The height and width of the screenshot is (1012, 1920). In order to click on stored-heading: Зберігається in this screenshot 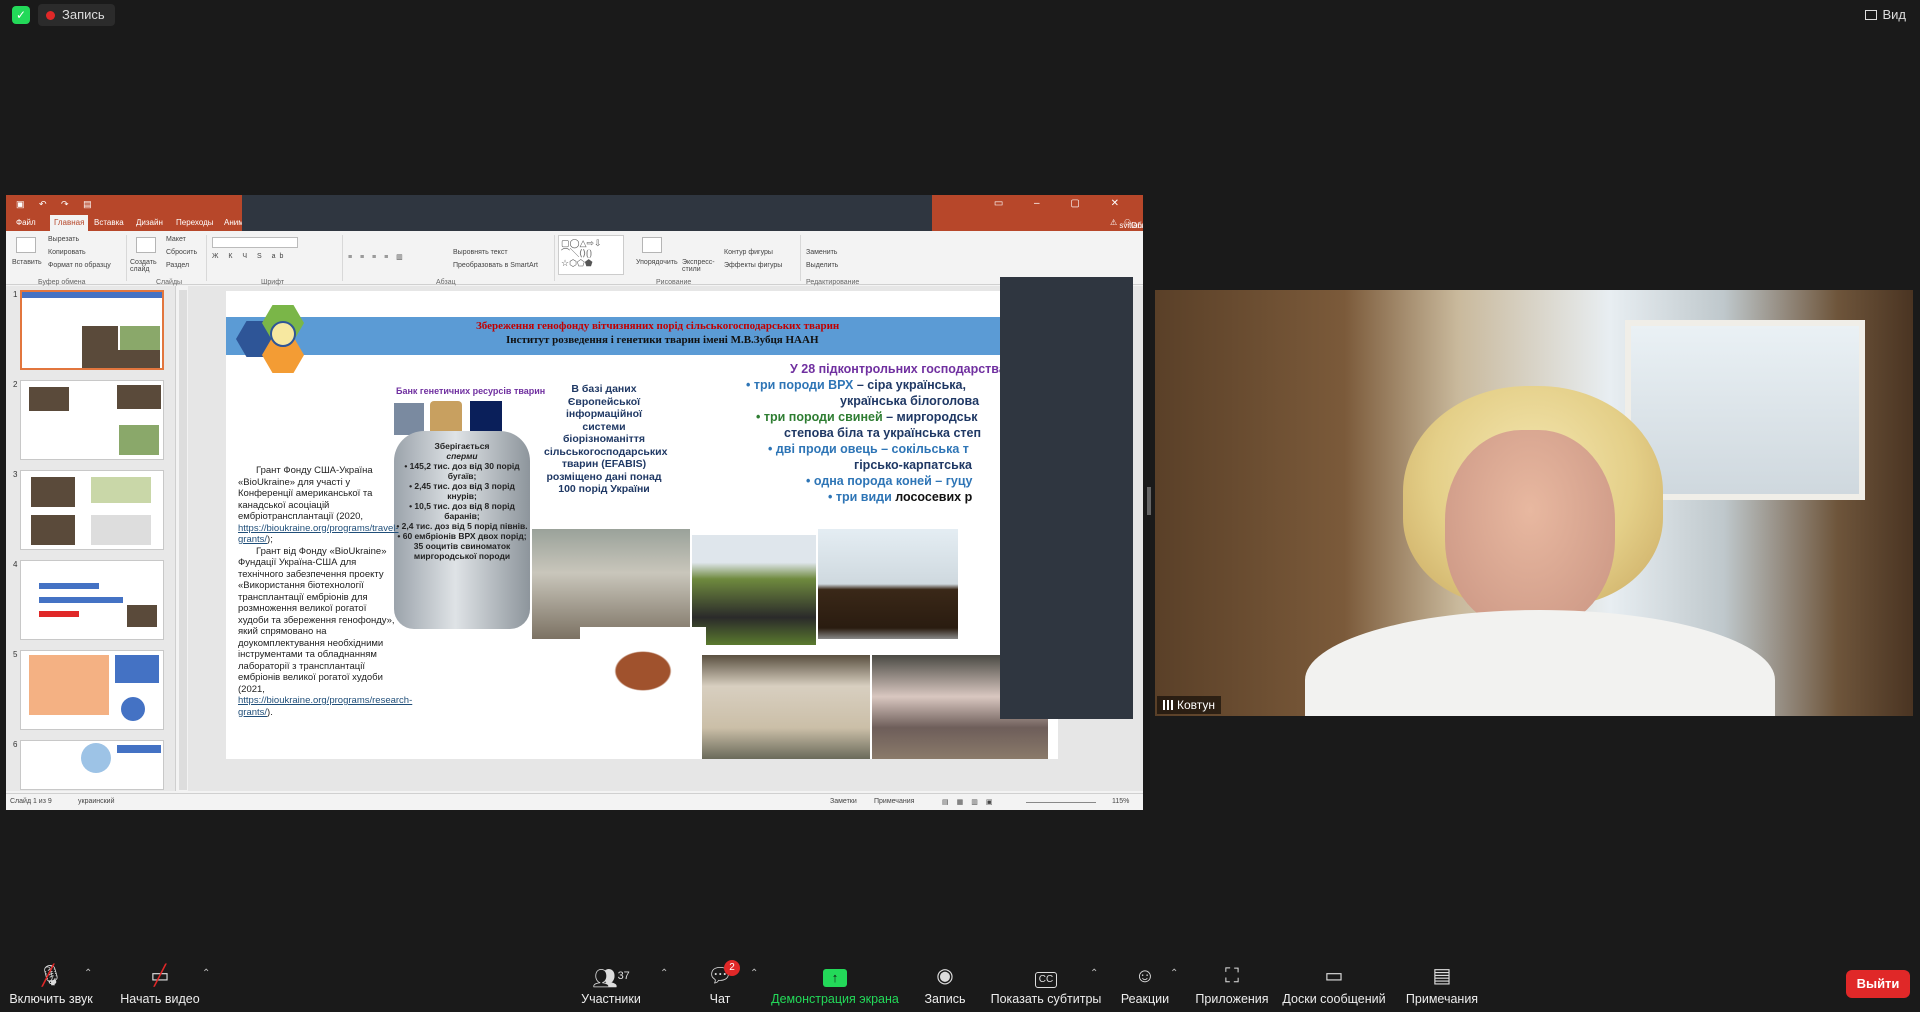, I will do `click(462, 446)`.